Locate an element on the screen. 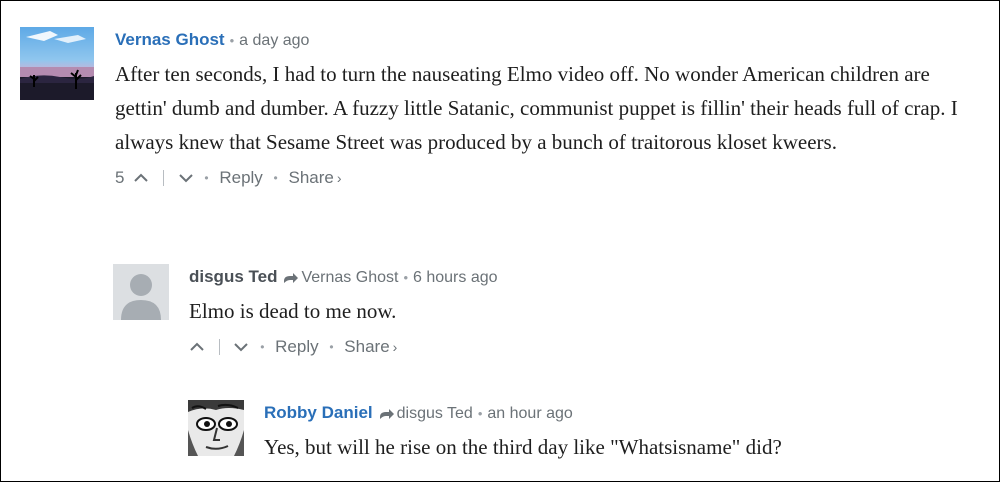  landscape-avatar-image is located at coordinates (57, 63).